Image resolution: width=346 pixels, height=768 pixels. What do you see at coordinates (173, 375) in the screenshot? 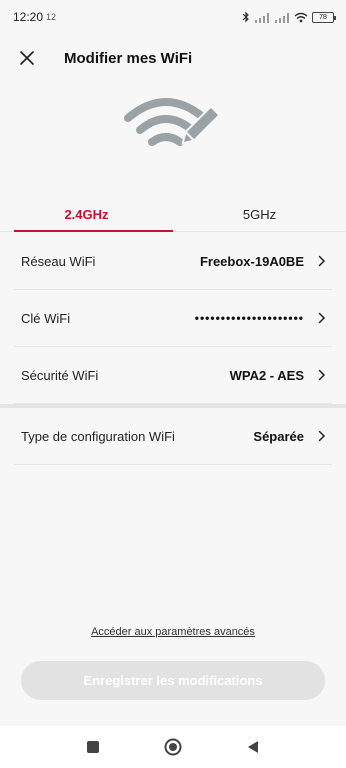
I see `row-wifi-security: Sécurité WiFi WPA2 - AES` at bounding box center [173, 375].